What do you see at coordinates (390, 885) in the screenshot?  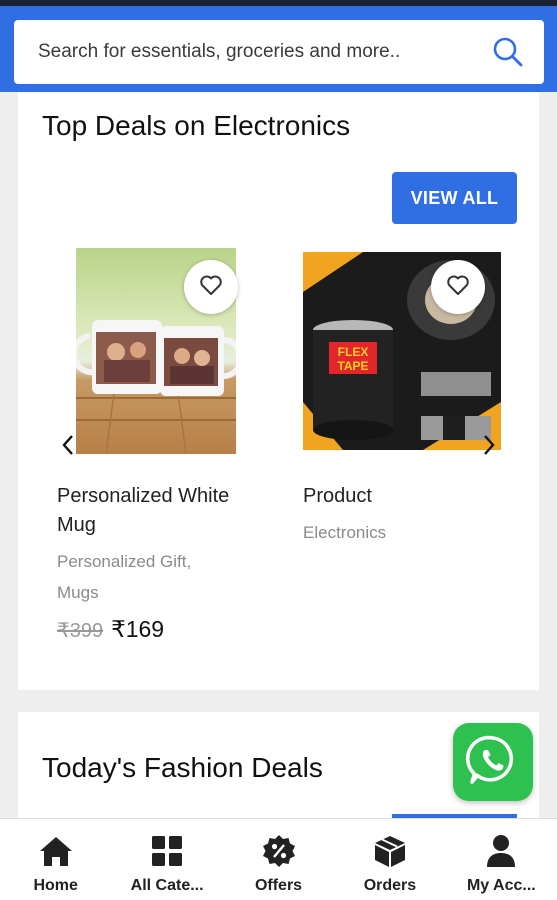 I see `nav-label: Orders` at bounding box center [390, 885].